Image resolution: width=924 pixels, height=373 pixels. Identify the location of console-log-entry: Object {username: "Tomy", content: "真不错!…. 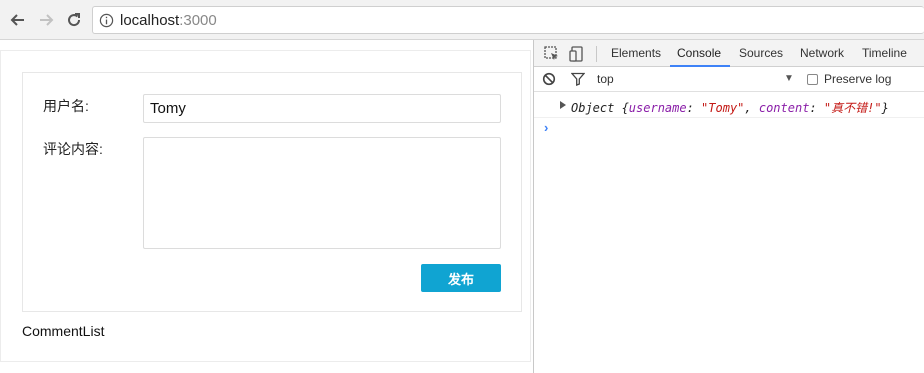
(729, 105).